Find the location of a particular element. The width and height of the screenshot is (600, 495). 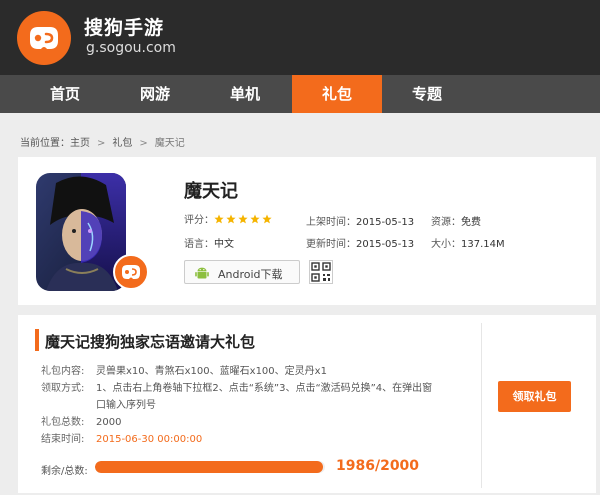

gift-total-label: 礼包总数: is located at coordinates (63, 422).